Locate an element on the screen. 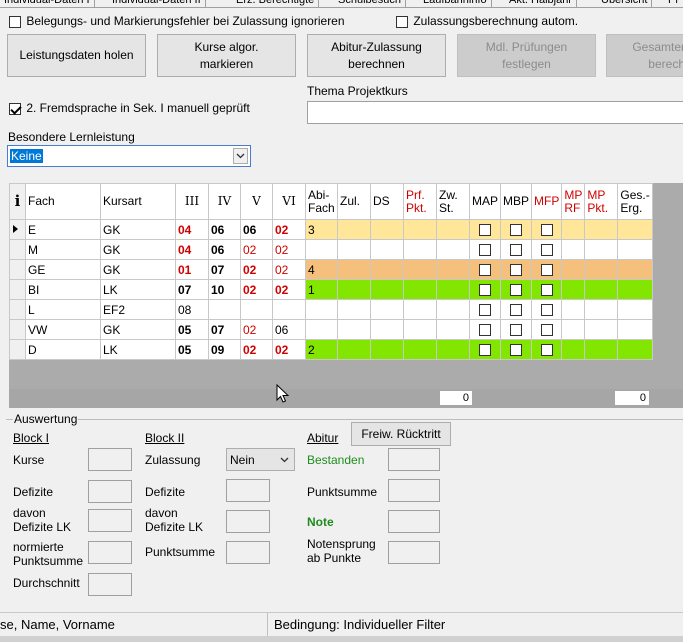 The width and height of the screenshot is (683, 642). auto-calc-checkbox is located at coordinates (402, 21).